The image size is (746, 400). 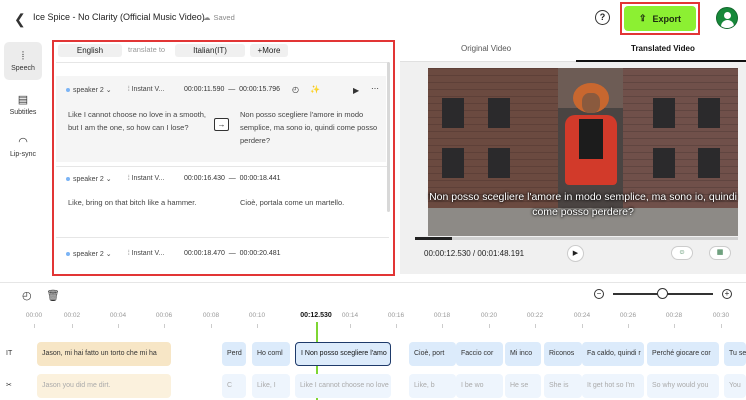 What do you see at coordinates (210, 50) in the screenshot?
I see `target-language-select: Italian(IT)` at bounding box center [210, 50].